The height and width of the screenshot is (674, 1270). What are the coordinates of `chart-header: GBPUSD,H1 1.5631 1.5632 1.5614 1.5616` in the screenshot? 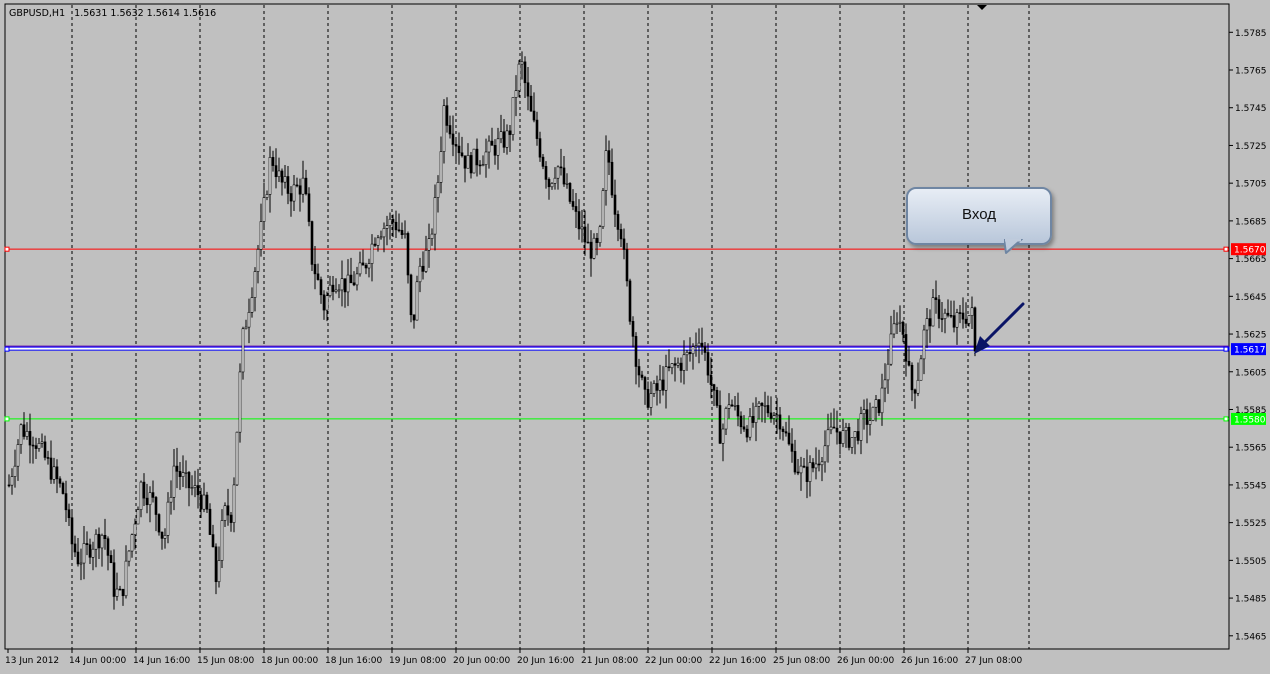 It's located at (112, 13).